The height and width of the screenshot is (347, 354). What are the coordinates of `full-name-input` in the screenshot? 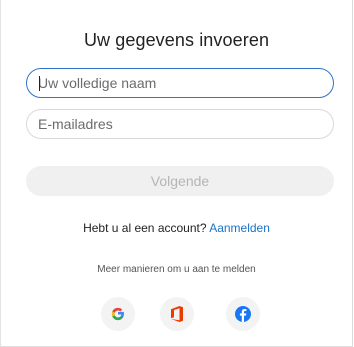 It's located at (180, 83).